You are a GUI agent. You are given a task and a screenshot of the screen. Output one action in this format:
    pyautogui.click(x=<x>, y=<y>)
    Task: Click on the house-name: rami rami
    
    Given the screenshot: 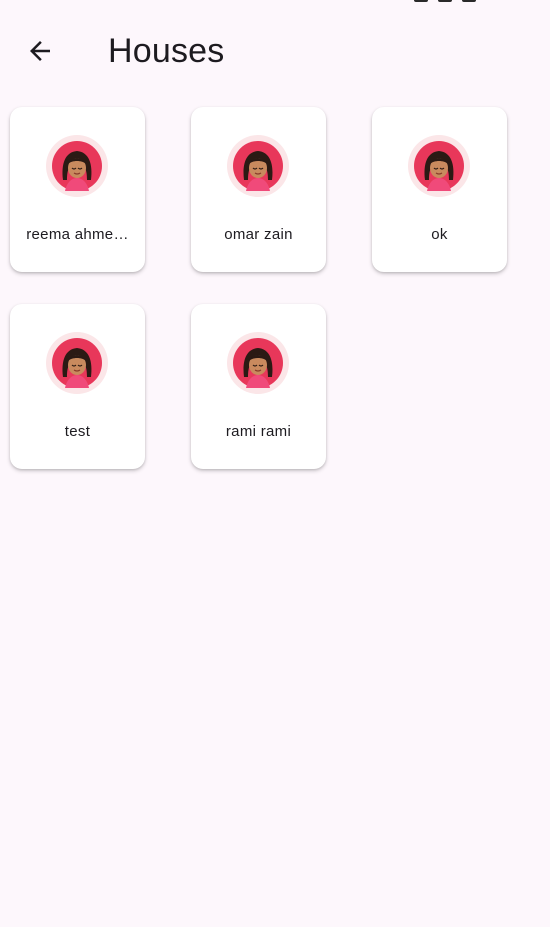 What is the action you would take?
    pyautogui.click(x=258, y=431)
    